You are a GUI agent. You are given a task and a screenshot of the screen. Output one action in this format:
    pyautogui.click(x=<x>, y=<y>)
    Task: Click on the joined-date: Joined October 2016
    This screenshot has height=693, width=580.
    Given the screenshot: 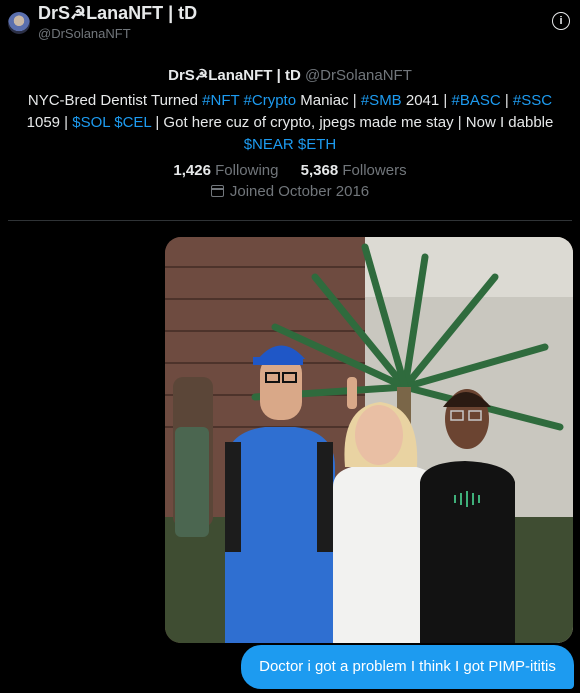 What is the action you would take?
    pyautogui.click(x=290, y=191)
    